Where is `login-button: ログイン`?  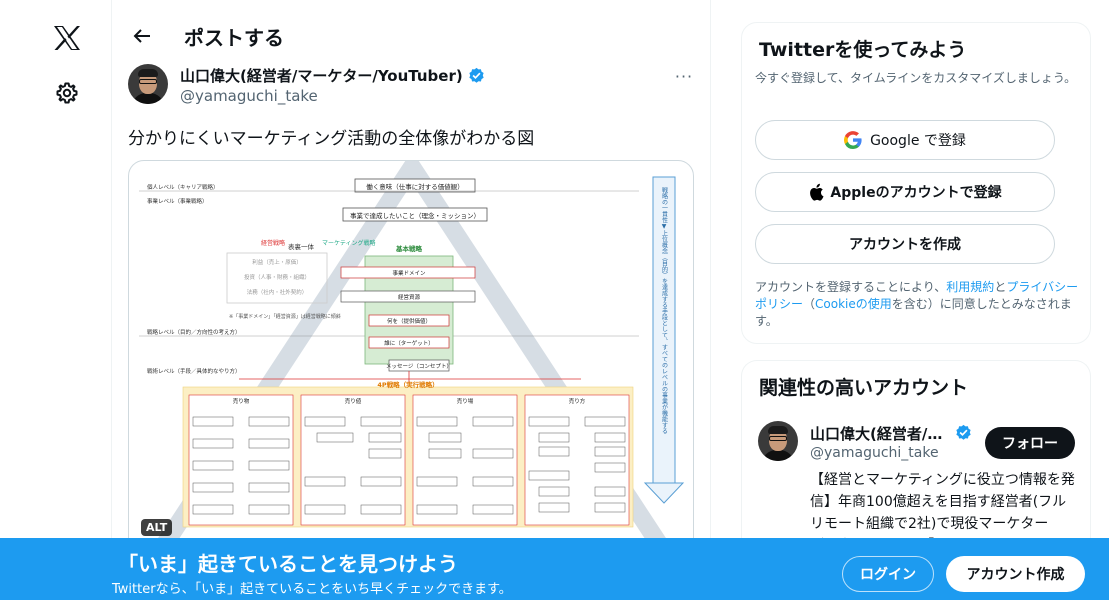 login-button: ログイン is located at coordinates (888, 574).